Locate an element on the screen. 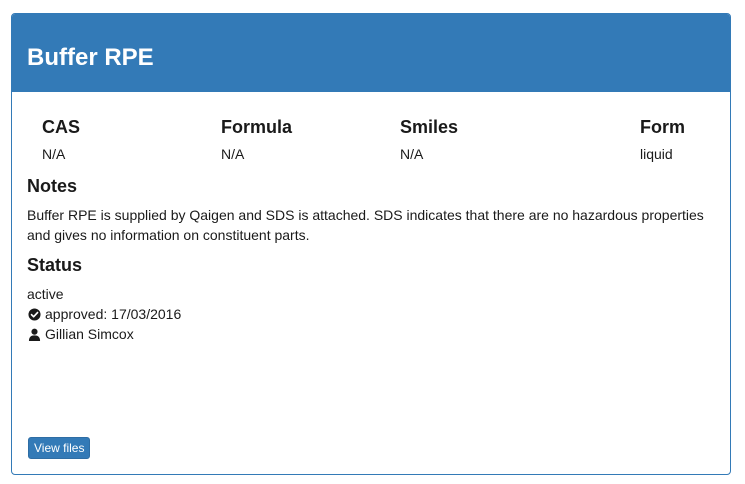  property-formula: Formula N/A is located at coordinates (256, 139).